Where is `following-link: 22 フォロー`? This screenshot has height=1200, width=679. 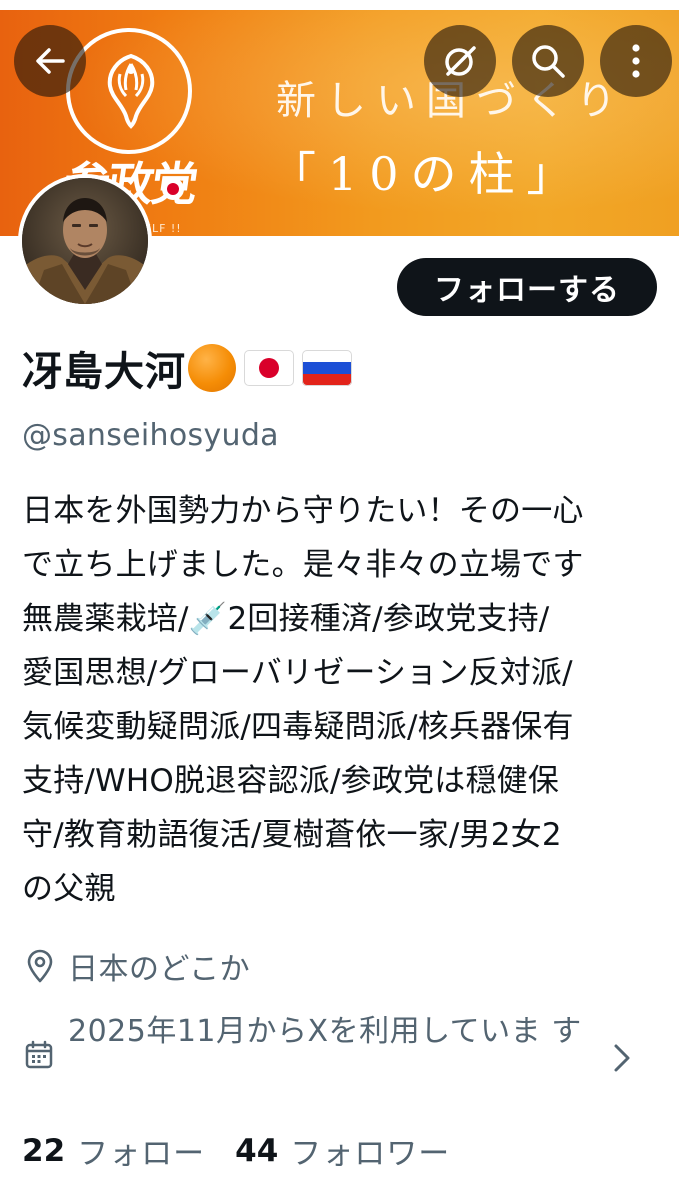 following-link: 22 フォロー is located at coordinates (113, 1150).